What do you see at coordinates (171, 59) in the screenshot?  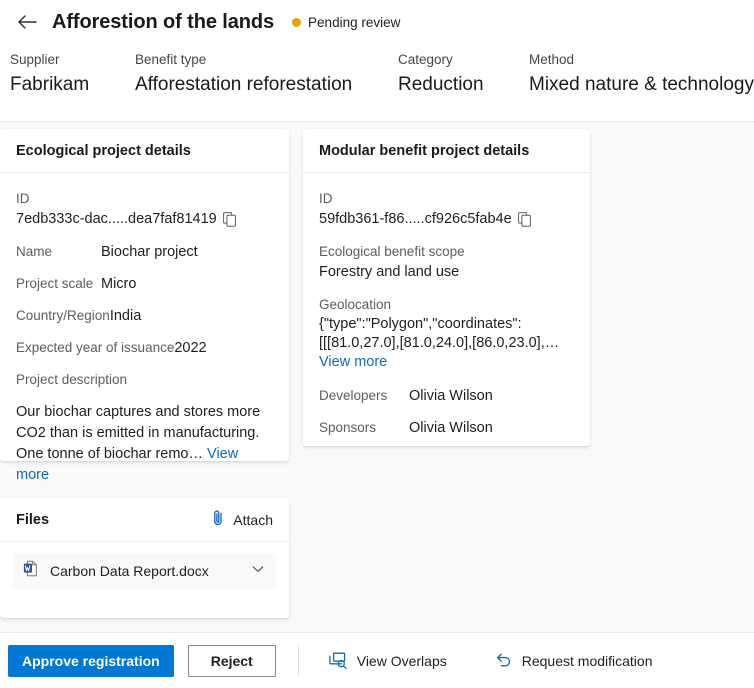 I see `meta-benefit-type-label: Benefit type` at bounding box center [171, 59].